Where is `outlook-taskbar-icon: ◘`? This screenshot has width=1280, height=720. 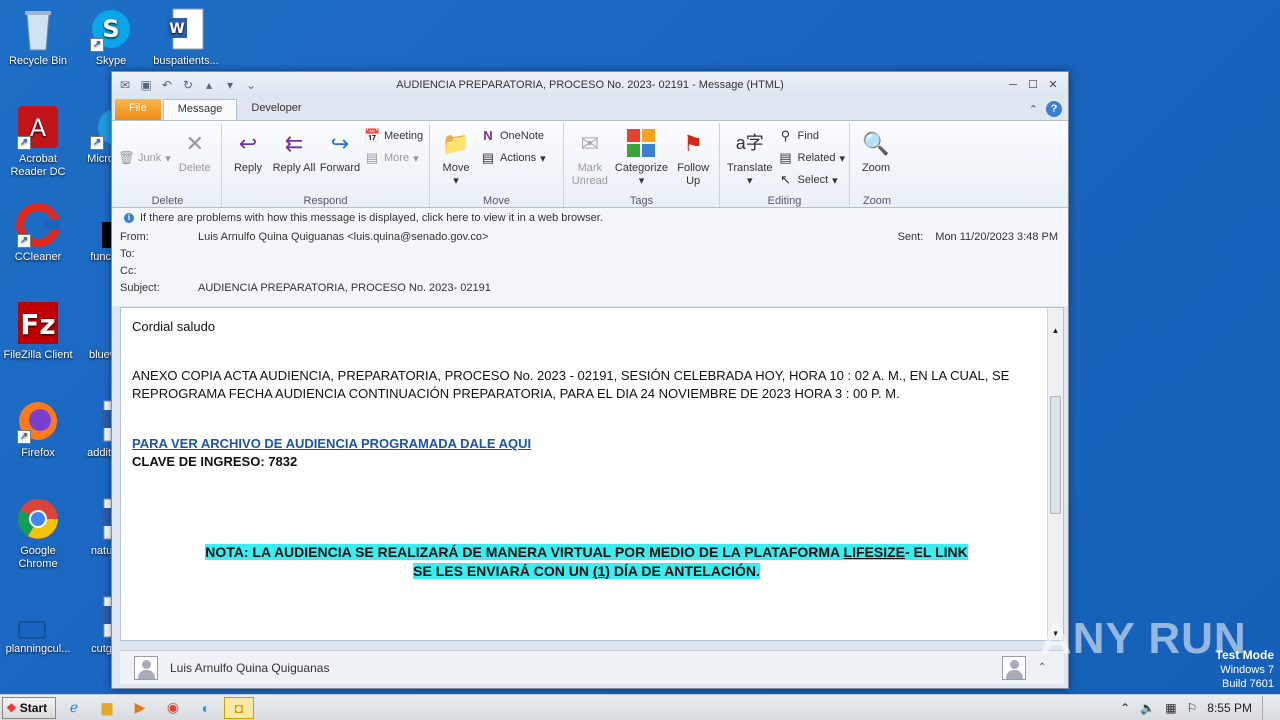 outlook-taskbar-icon: ◘ is located at coordinates (239, 707).